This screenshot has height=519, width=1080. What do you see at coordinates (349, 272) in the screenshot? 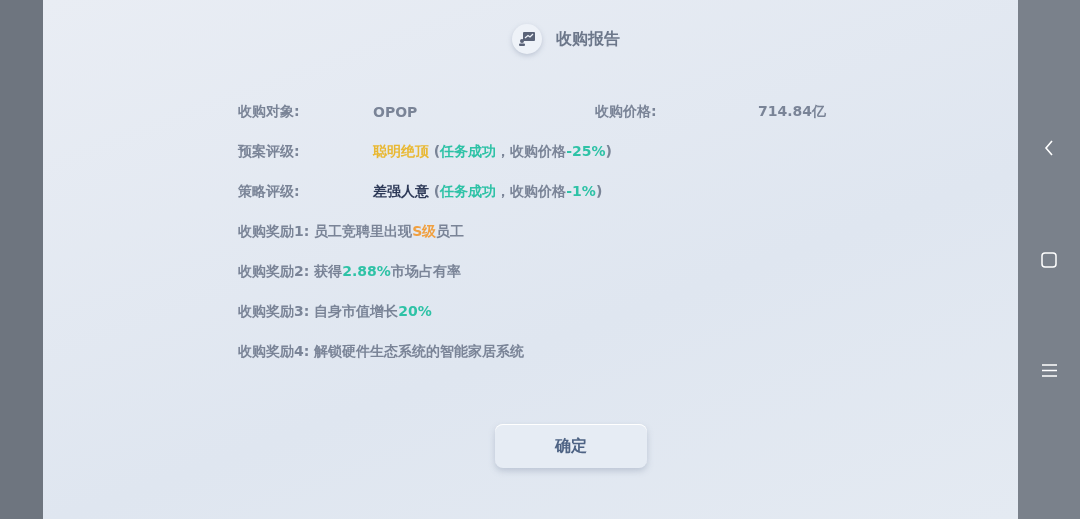
I see `reward-text: 收购奖励2: 获得2.88%市场占有率` at bounding box center [349, 272].